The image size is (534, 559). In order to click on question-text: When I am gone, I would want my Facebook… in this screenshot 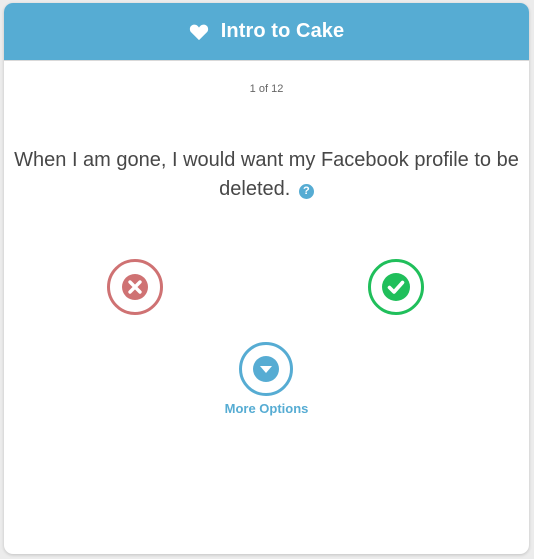, I will do `click(266, 174)`.